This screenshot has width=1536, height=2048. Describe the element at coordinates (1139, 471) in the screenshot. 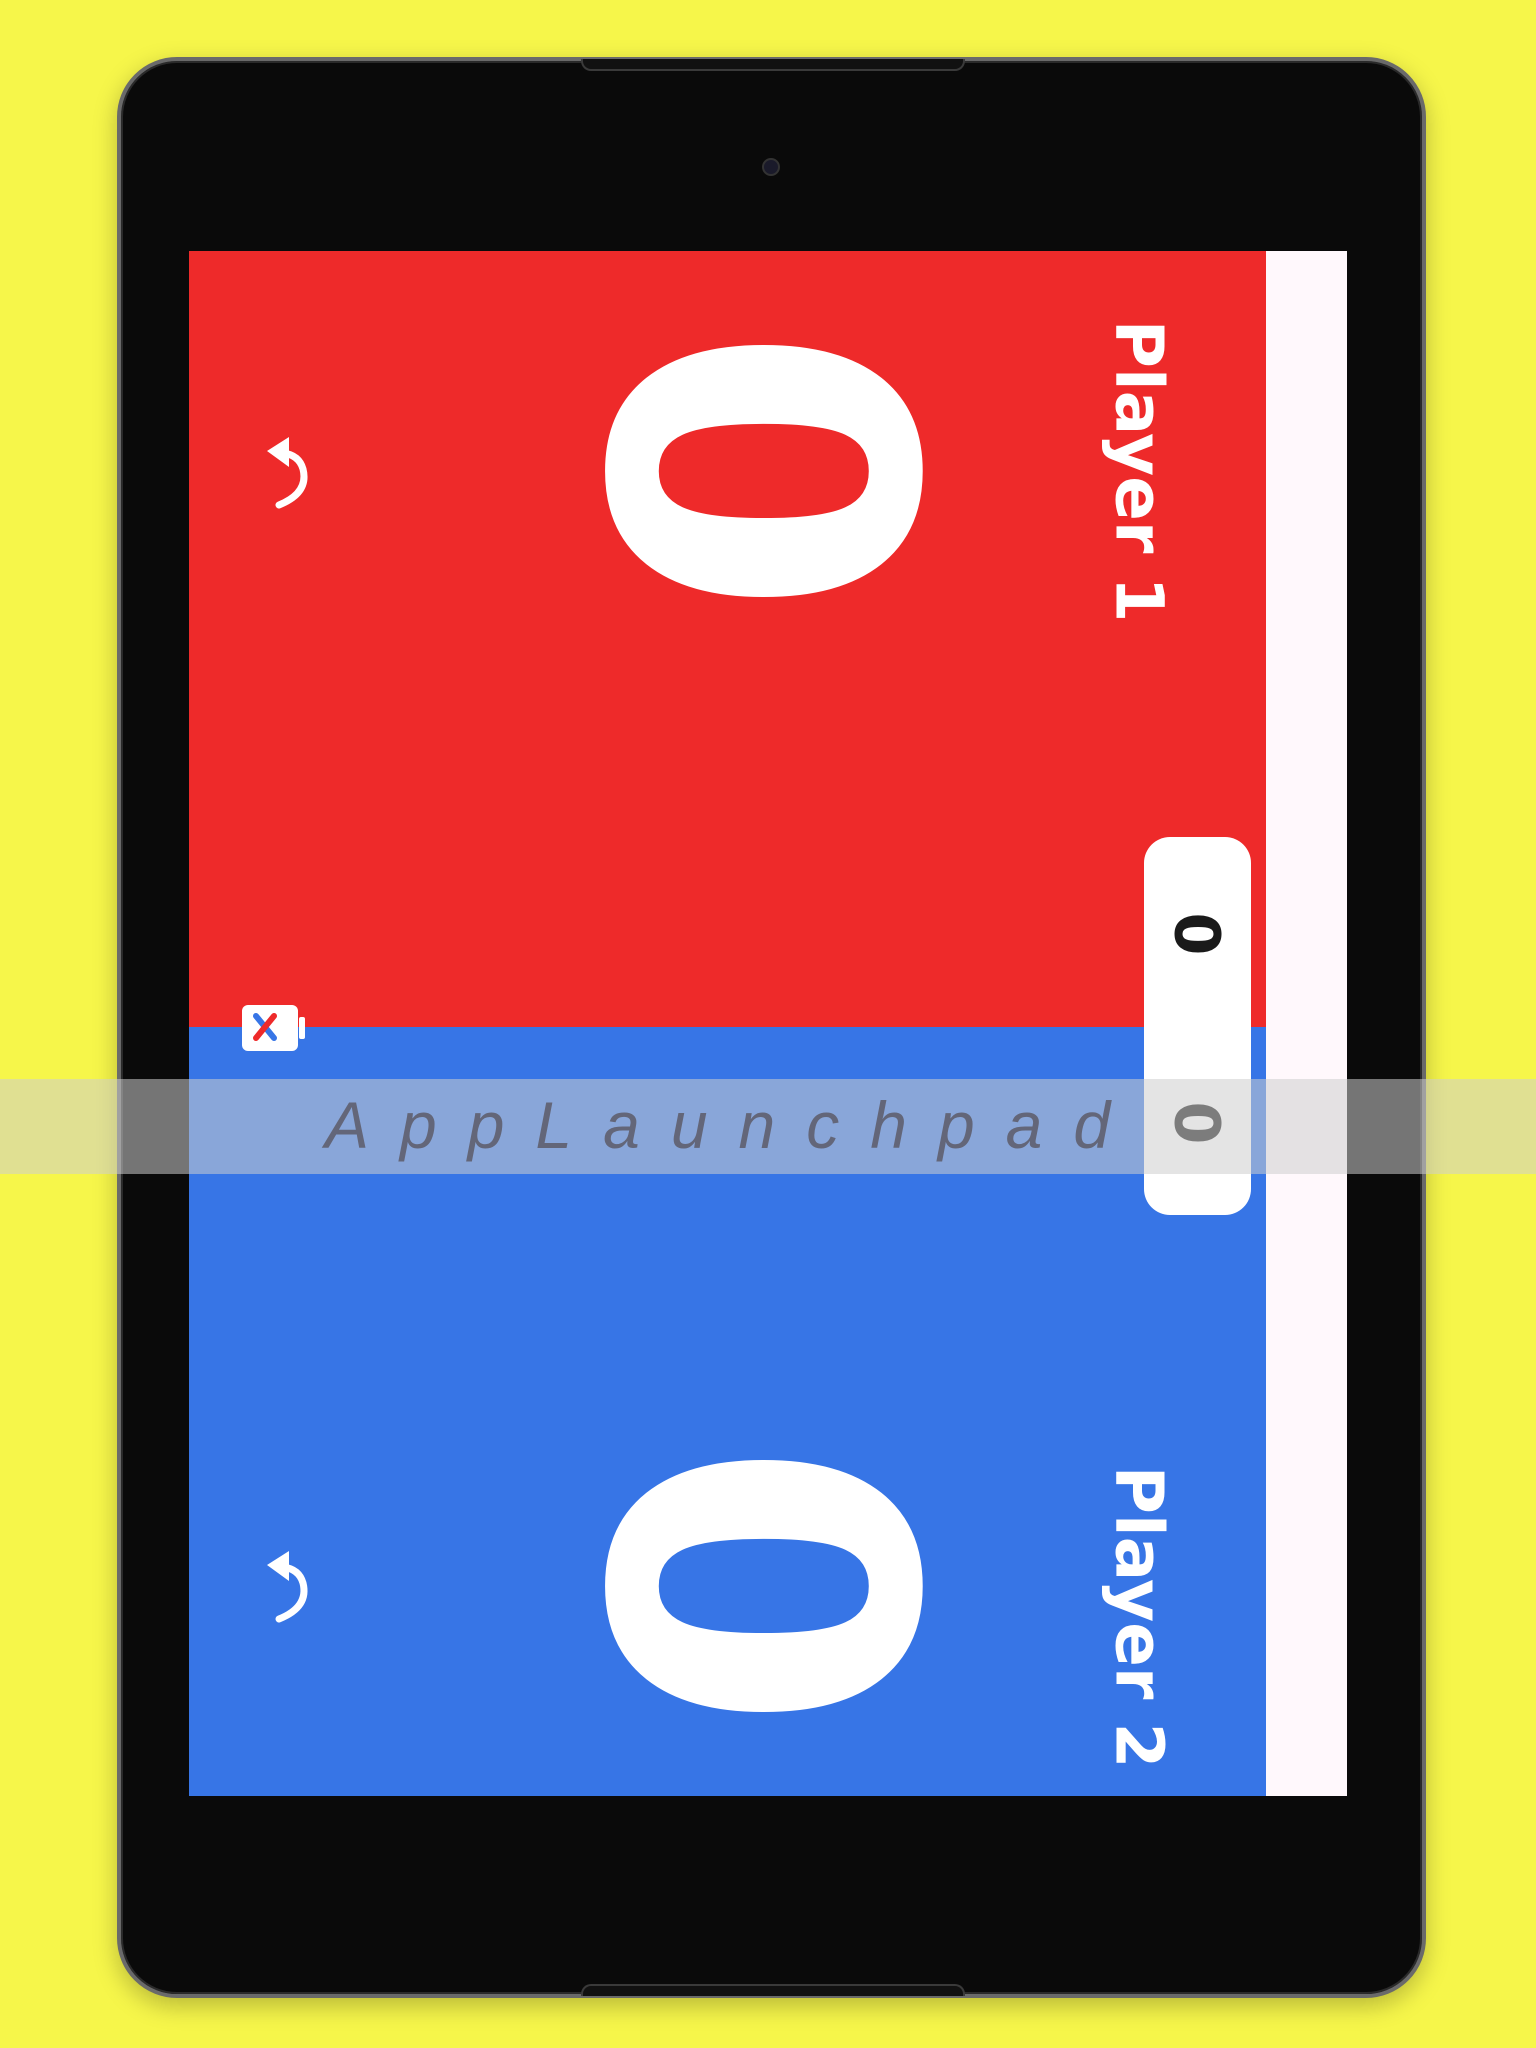

I see `player1-name: Player 1` at that location.